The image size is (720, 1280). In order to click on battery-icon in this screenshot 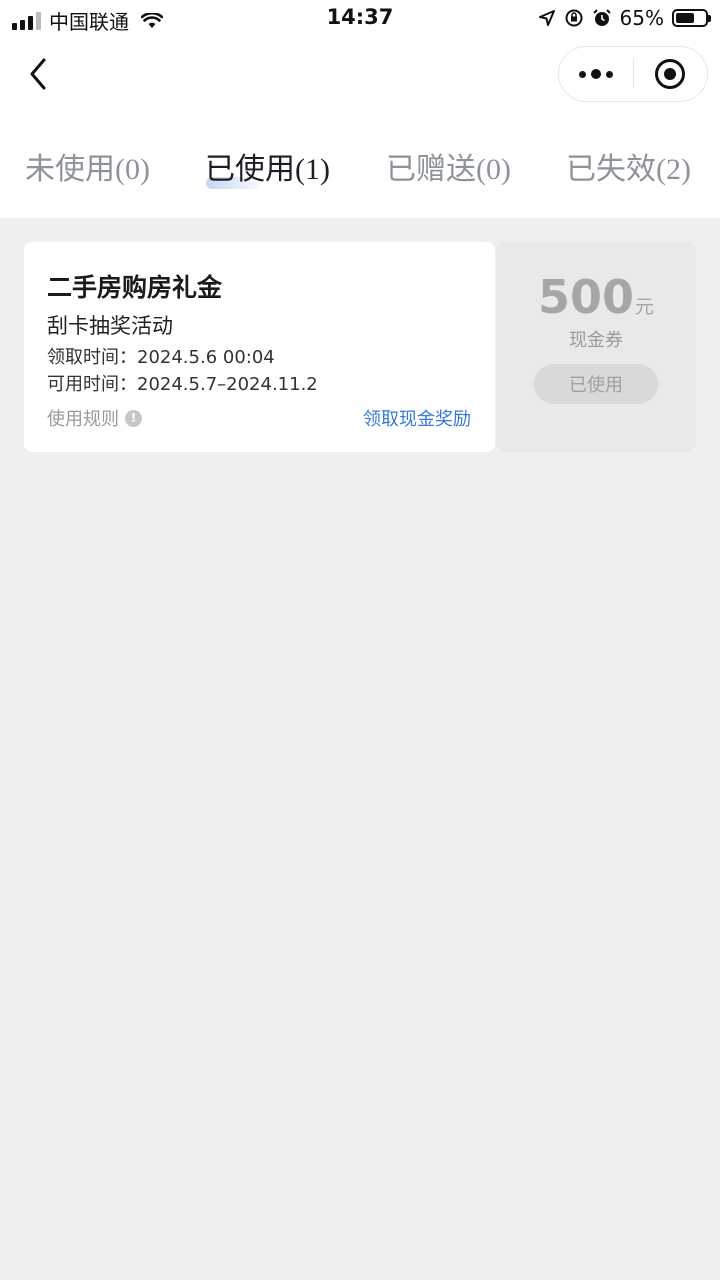, I will do `click(691, 18)`.